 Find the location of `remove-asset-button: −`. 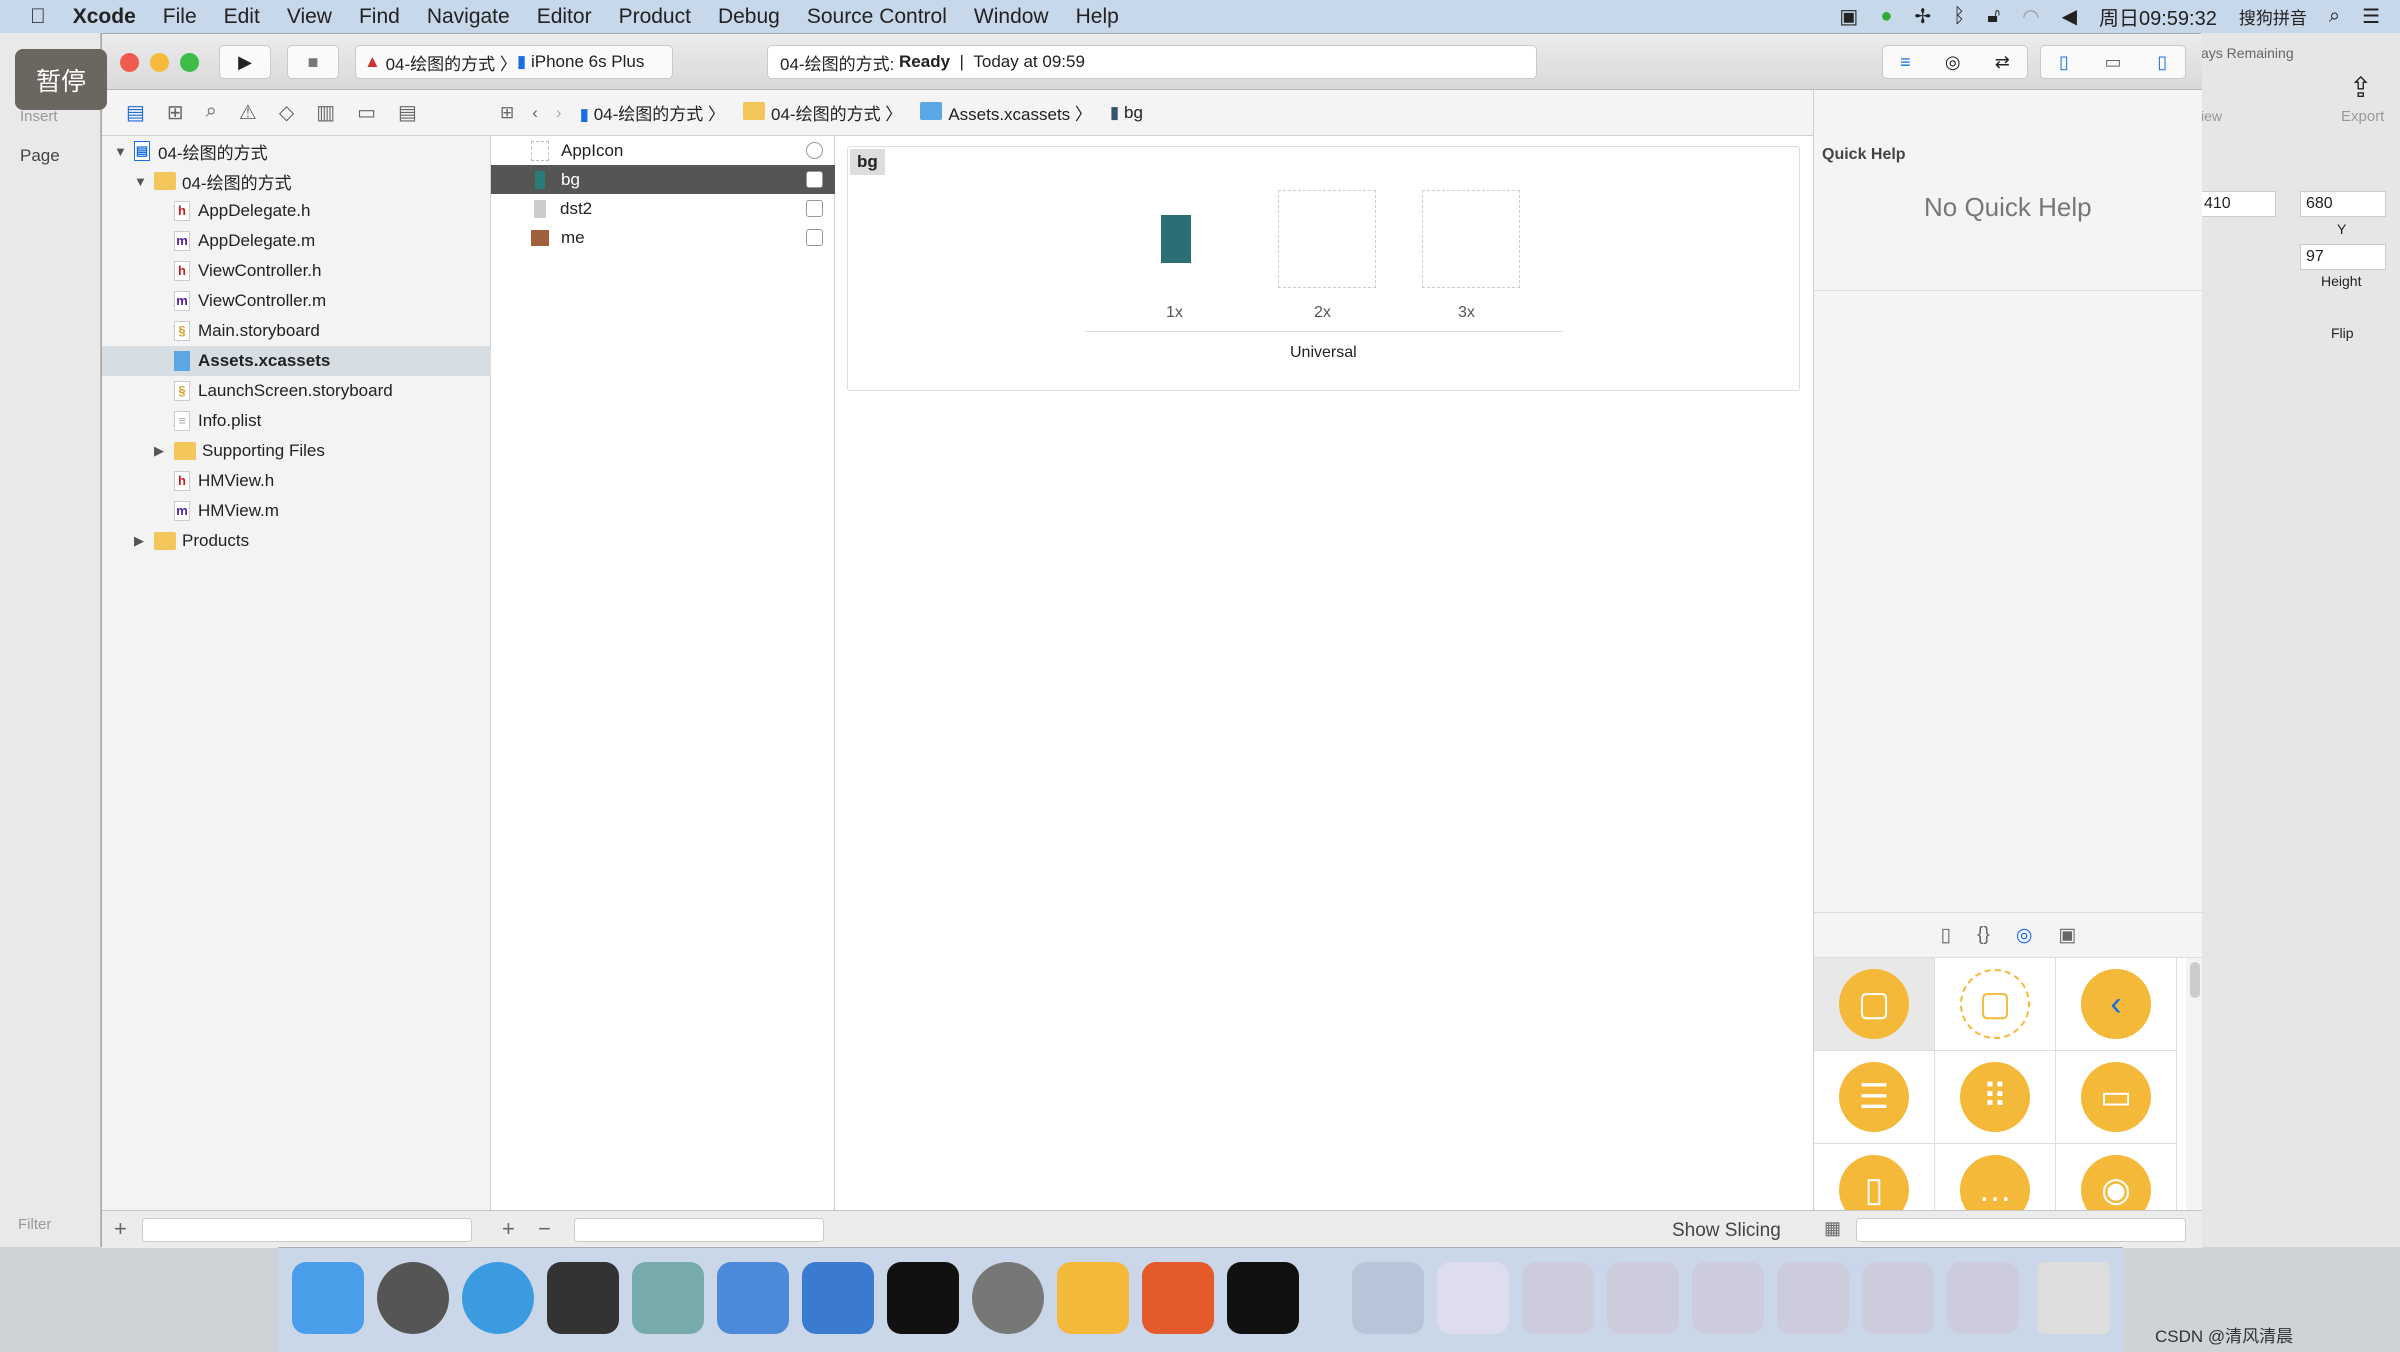

remove-asset-button: − is located at coordinates (544, 1229).